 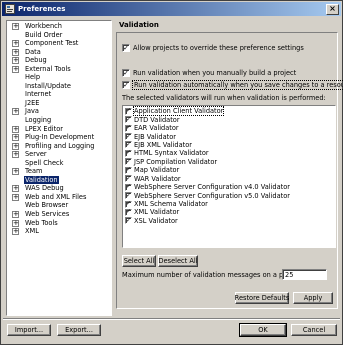 I want to click on close-button: ×, so click(x=332, y=9).